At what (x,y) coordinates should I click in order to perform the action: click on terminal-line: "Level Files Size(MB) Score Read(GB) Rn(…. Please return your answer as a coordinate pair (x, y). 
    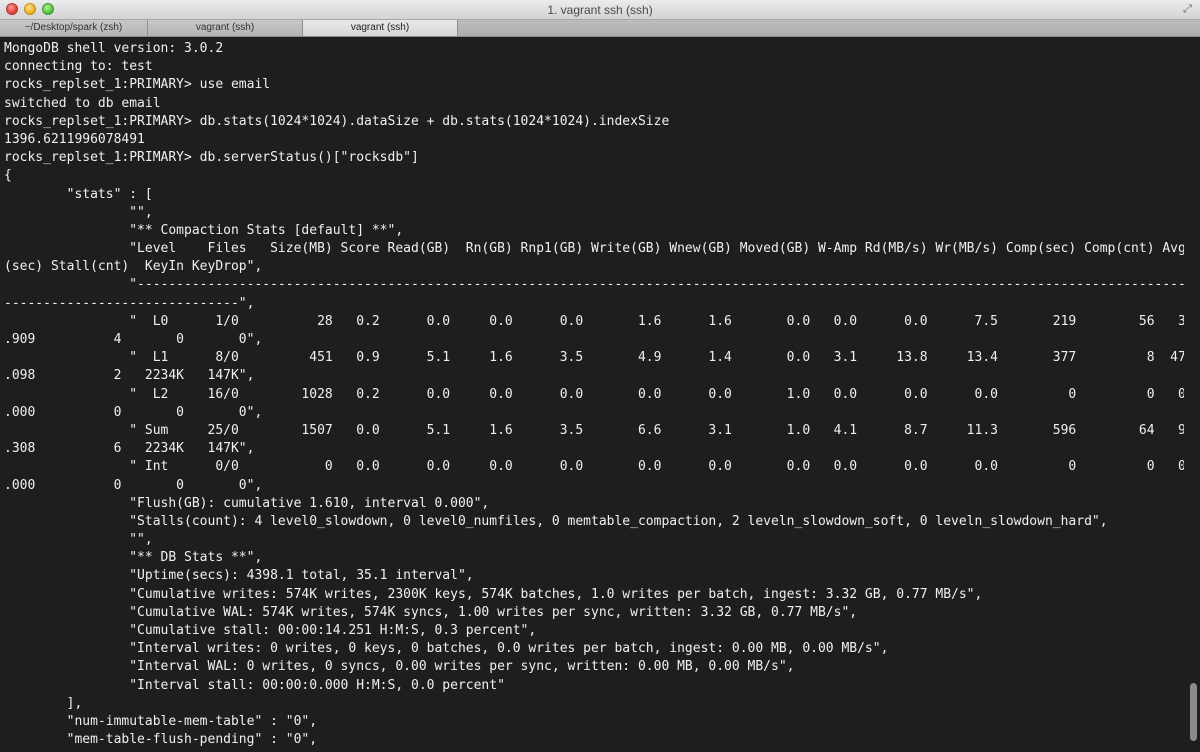
    Looking at the image, I should click on (594, 249).